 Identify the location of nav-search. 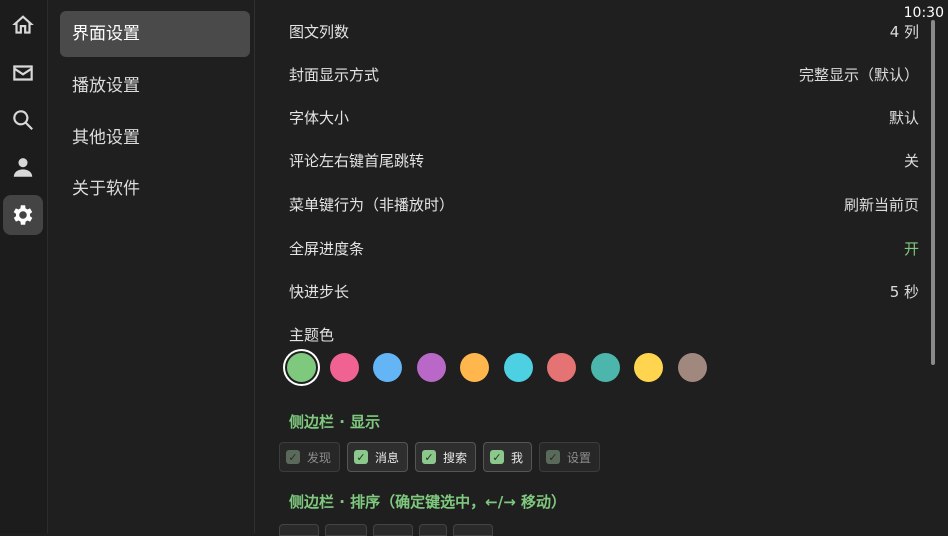
(23, 120).